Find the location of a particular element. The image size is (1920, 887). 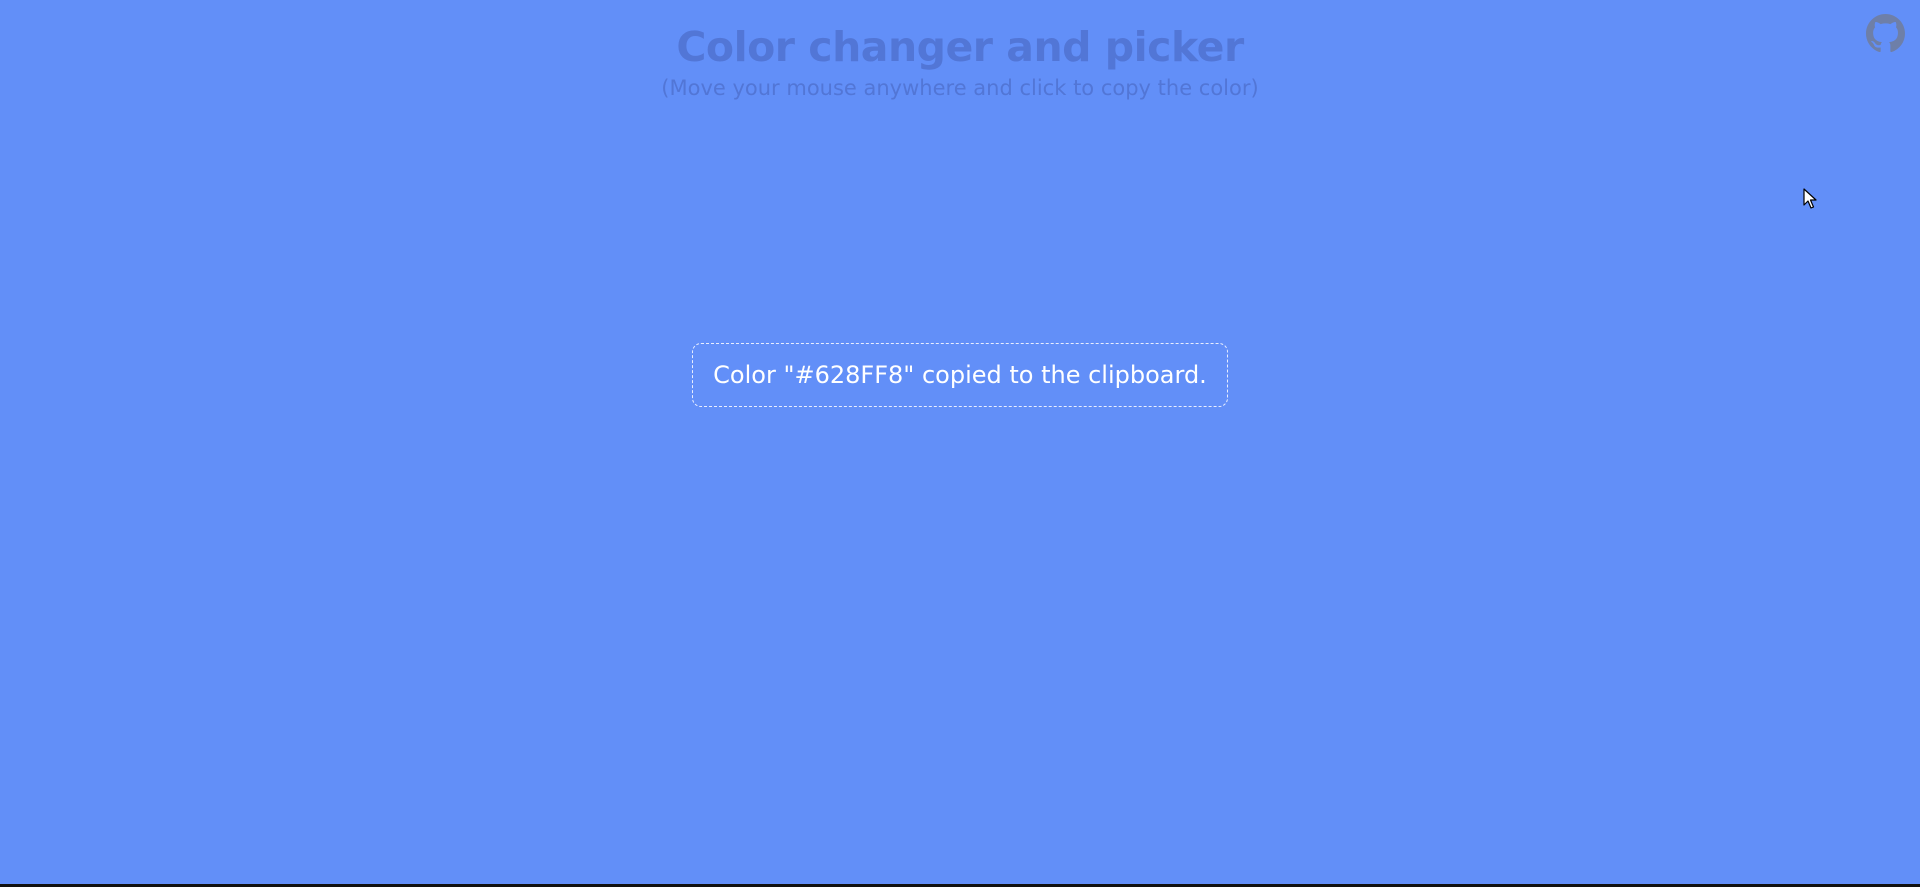

page-title: Color changer and picker is located at coordinates (960, 47).